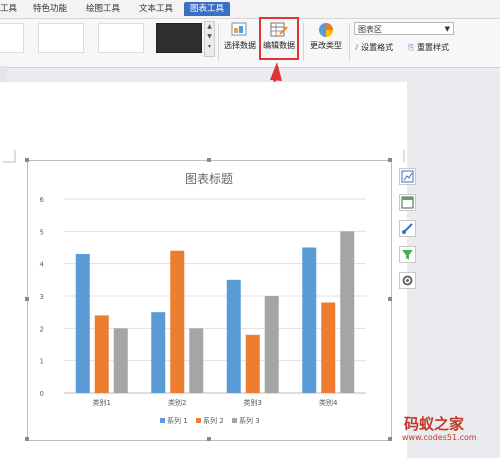 The image size is (500, 458). I want to click on paint-brush-icon, so click(407, 228).